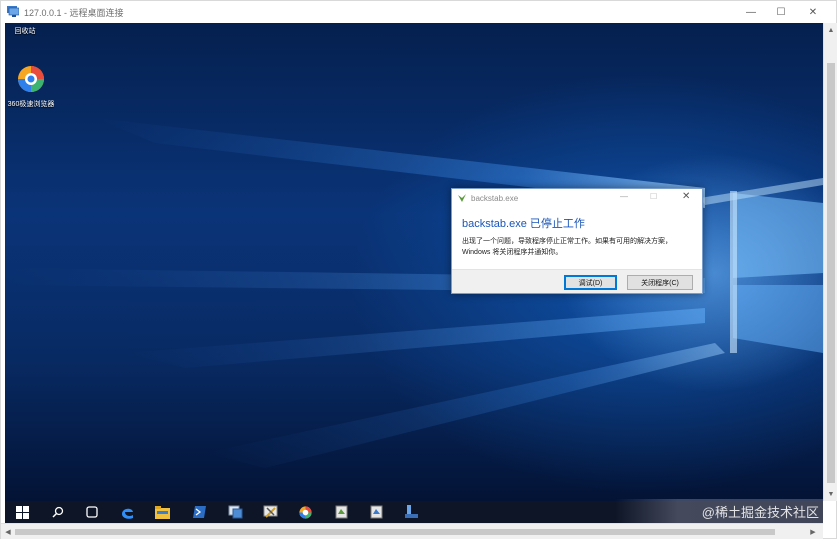  What do you see at coordinates (719, 511) in the screenshot?
I see `watermark: @稀土掘金技术社区` at bounding box center [719, 511].